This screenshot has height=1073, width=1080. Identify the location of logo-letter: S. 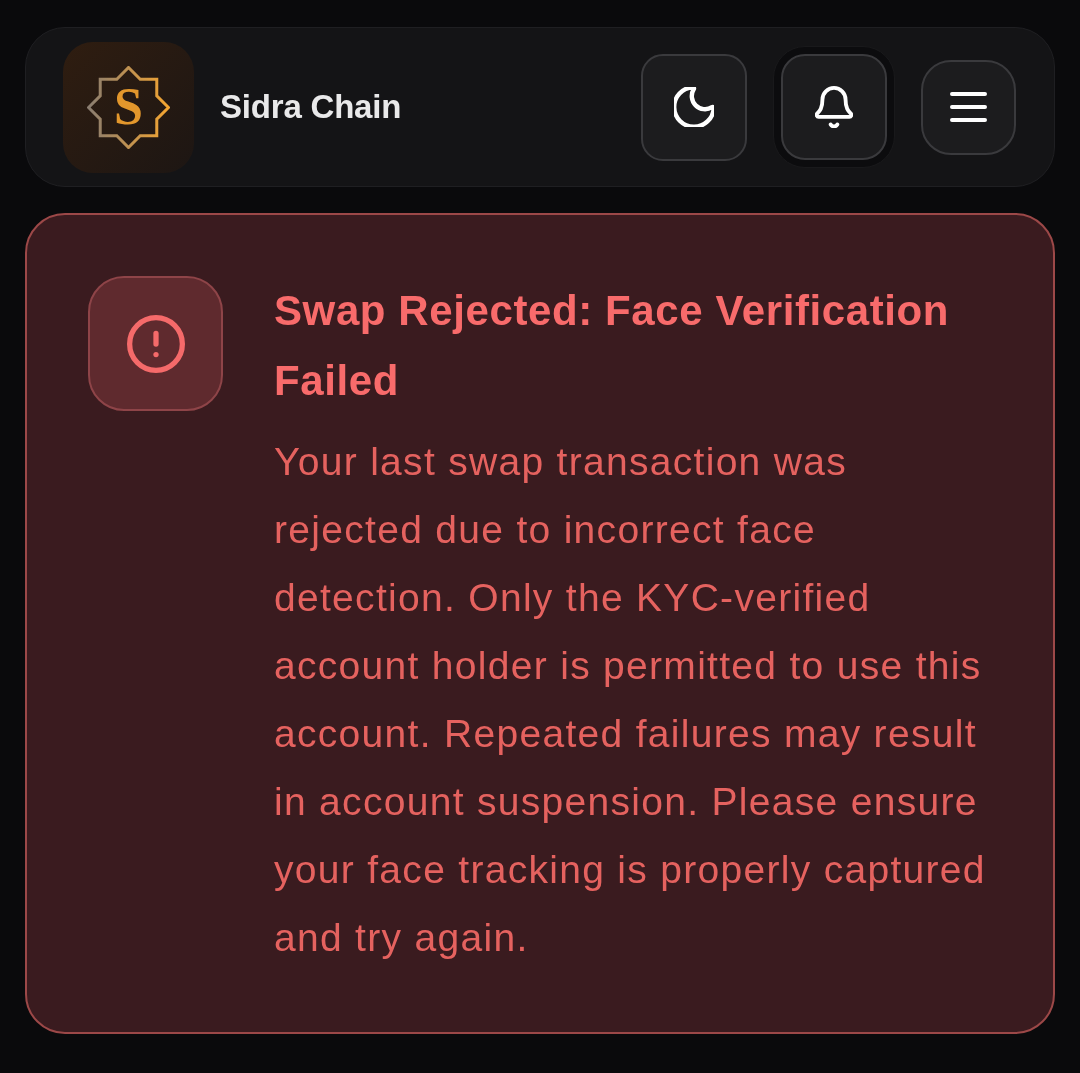
(128, 107).